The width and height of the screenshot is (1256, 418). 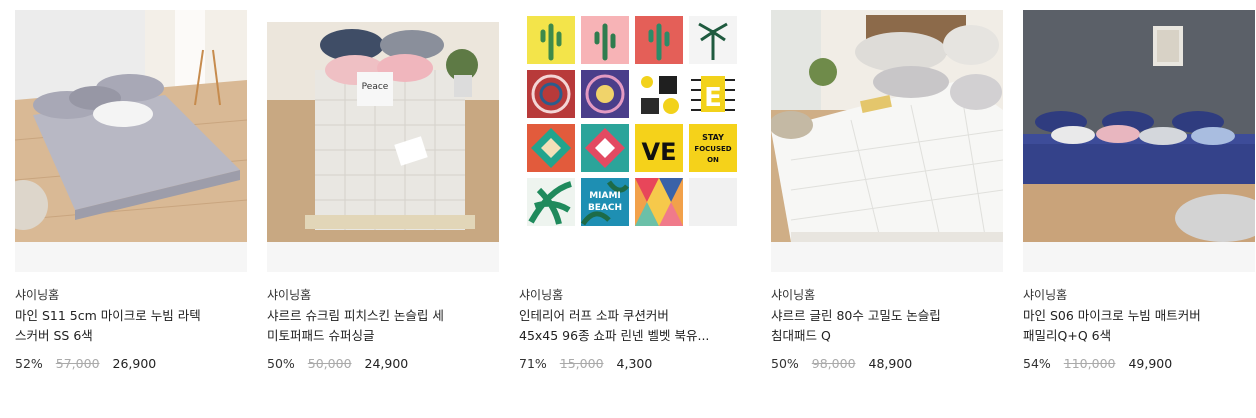 What do you see at coordinates (713, 98) in the screenshot?
I see `svg-text: E` at bounding box center [713, 98].